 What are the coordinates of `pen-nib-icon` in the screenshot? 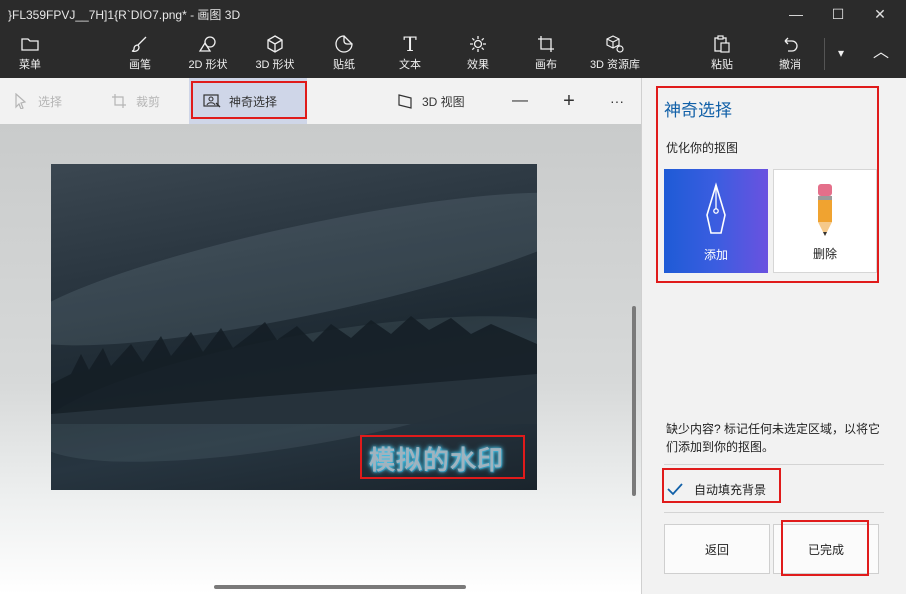 It's located at (716, 211).